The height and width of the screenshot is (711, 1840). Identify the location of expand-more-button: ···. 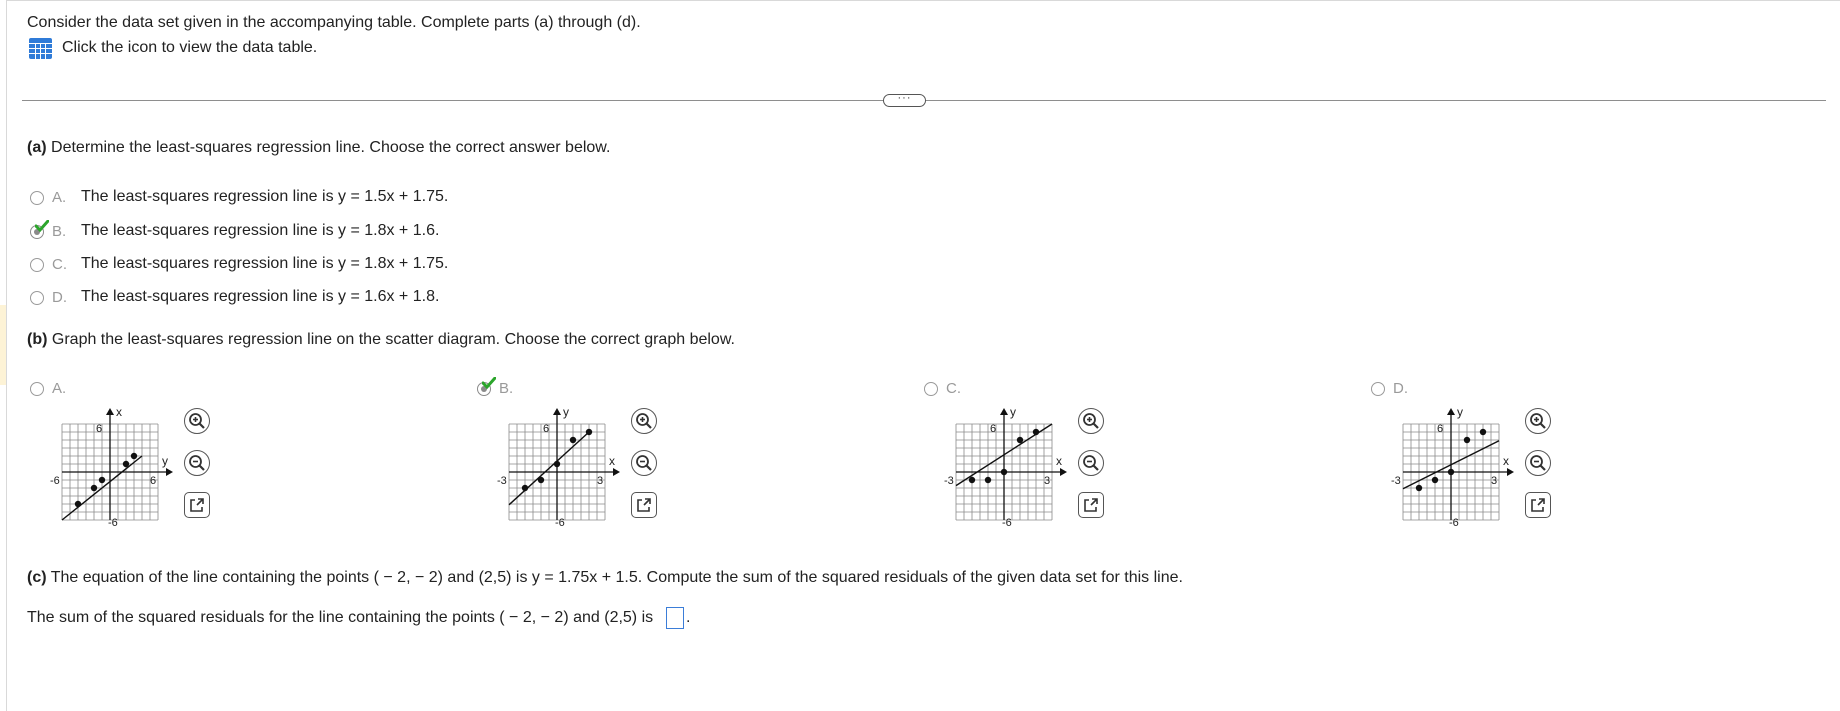
(904, 100).